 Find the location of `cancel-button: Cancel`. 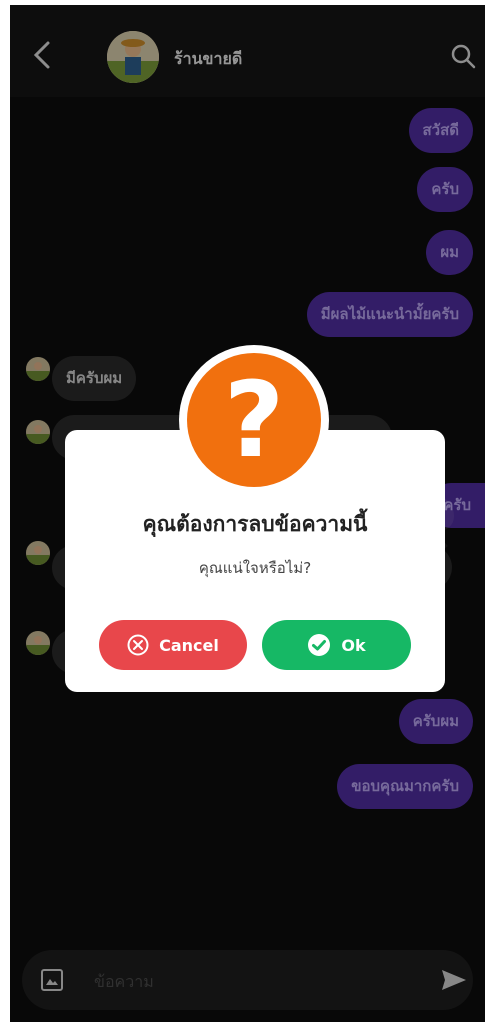

cancel-button: Cancel is located at coordinates (173, 645).